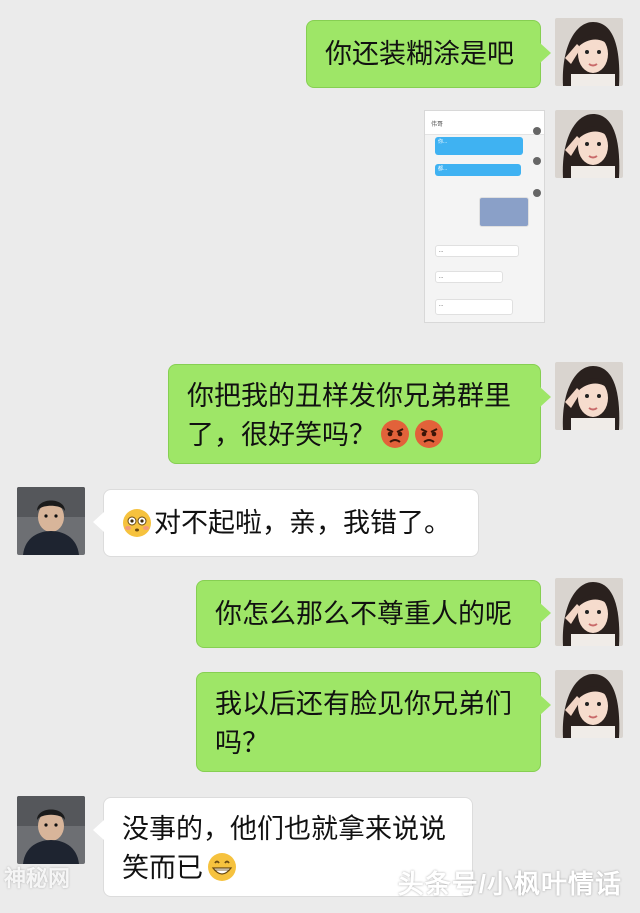 This screenshot has width=640, height=913. Describe the element at coordinates (509, 884) in the screenshot. I see `watermark-author: 头条号/小枫叶情话` at that location.